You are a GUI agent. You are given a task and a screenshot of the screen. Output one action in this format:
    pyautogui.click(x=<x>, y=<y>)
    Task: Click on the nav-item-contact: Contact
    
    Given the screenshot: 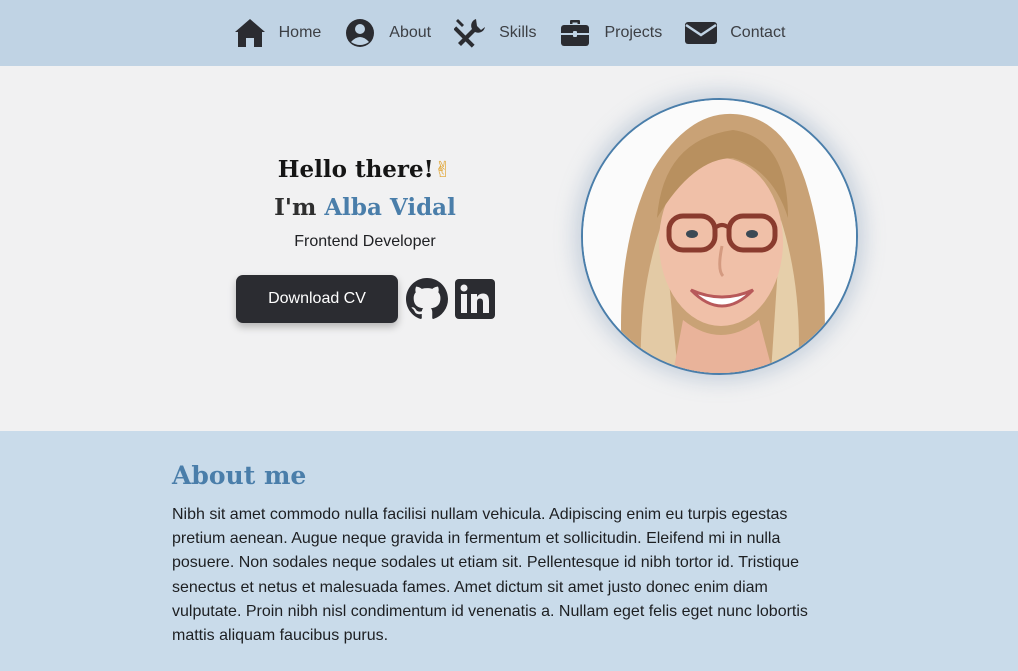 What is the action you would take?
    pyautogui.click(x=734, y=33)
    